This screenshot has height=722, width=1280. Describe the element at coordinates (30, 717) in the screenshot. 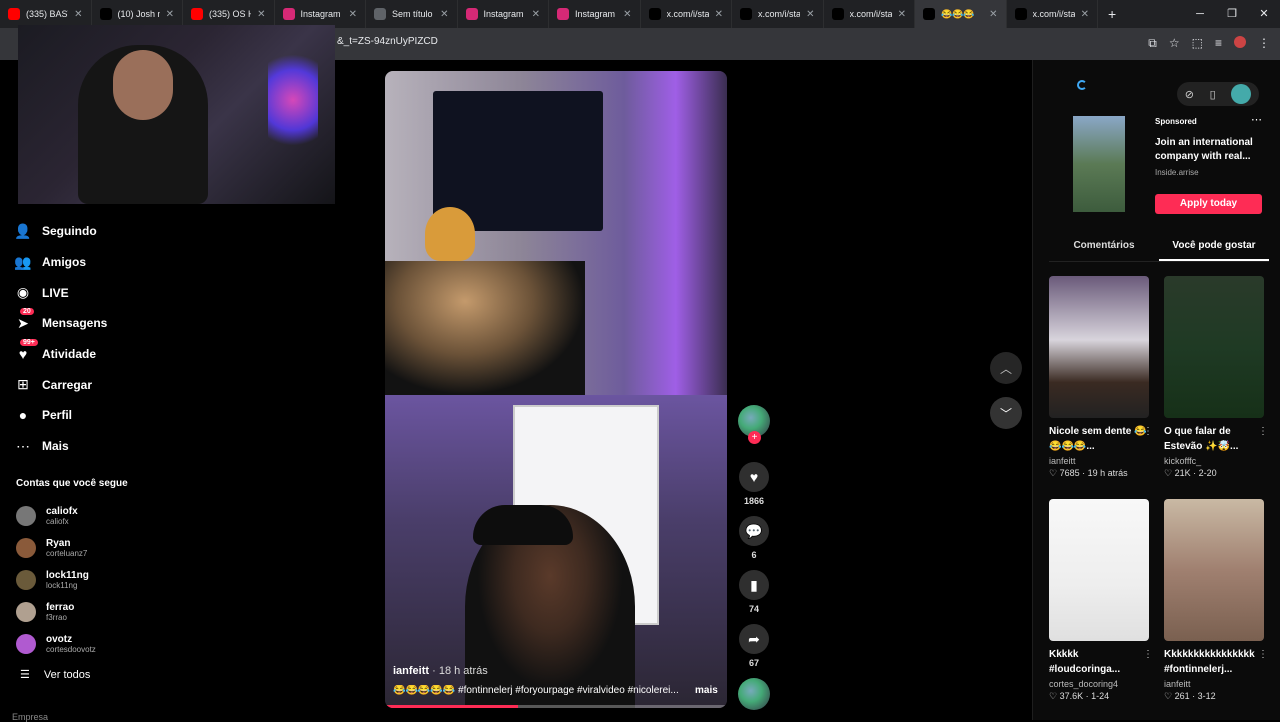

I see `company-link: Empresa` at that location.